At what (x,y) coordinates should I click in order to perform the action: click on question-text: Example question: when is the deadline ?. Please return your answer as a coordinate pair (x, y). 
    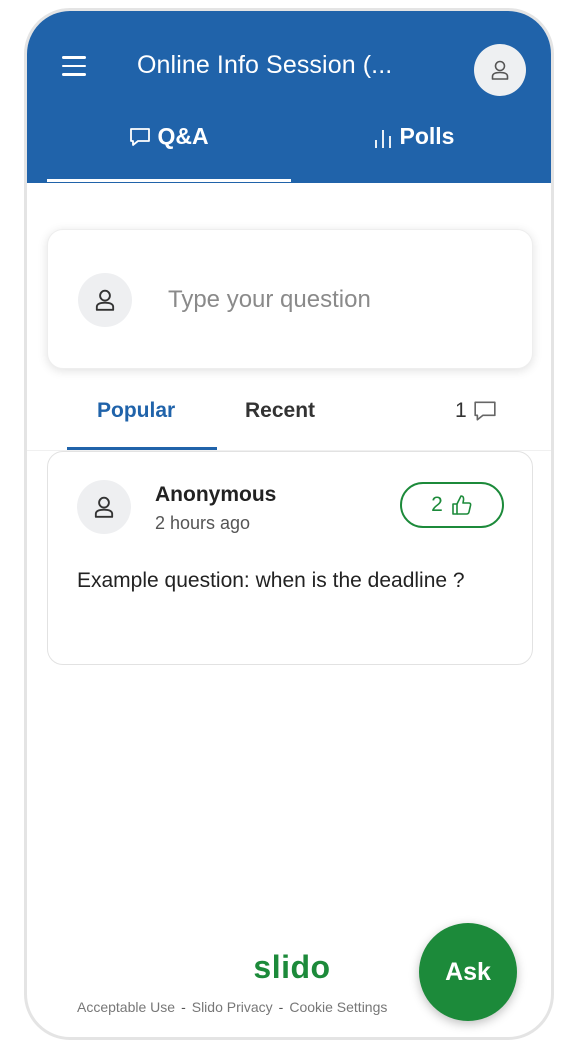
    Looking at the image, I should click on (271, 580).